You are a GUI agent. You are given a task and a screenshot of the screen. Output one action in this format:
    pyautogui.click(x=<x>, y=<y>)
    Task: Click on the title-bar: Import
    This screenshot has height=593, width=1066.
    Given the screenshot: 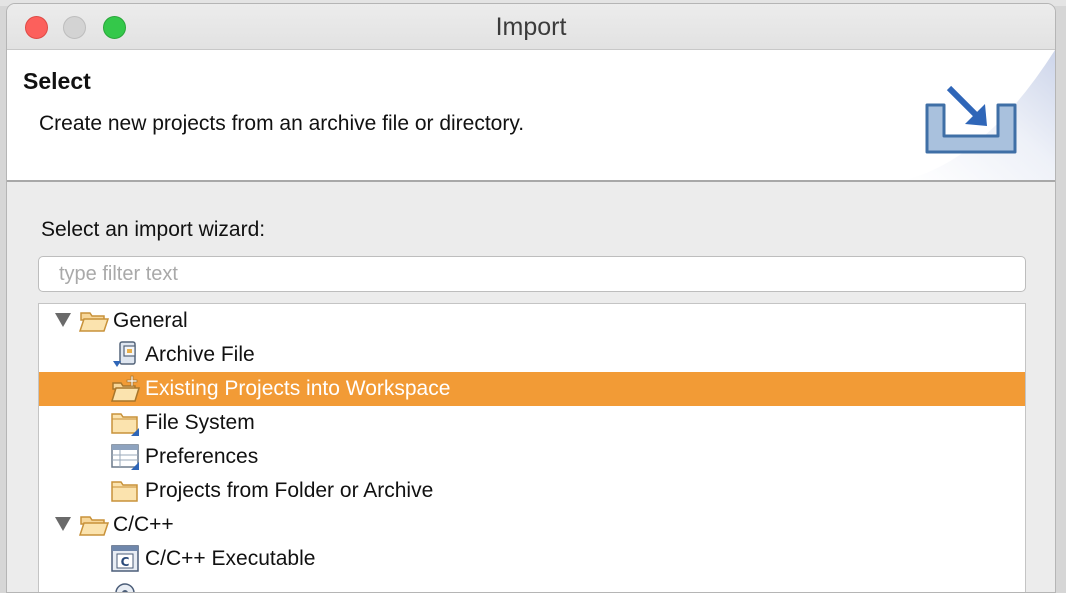 What is the action you would take?
    pyautogui.click(x=531, y=27)
    